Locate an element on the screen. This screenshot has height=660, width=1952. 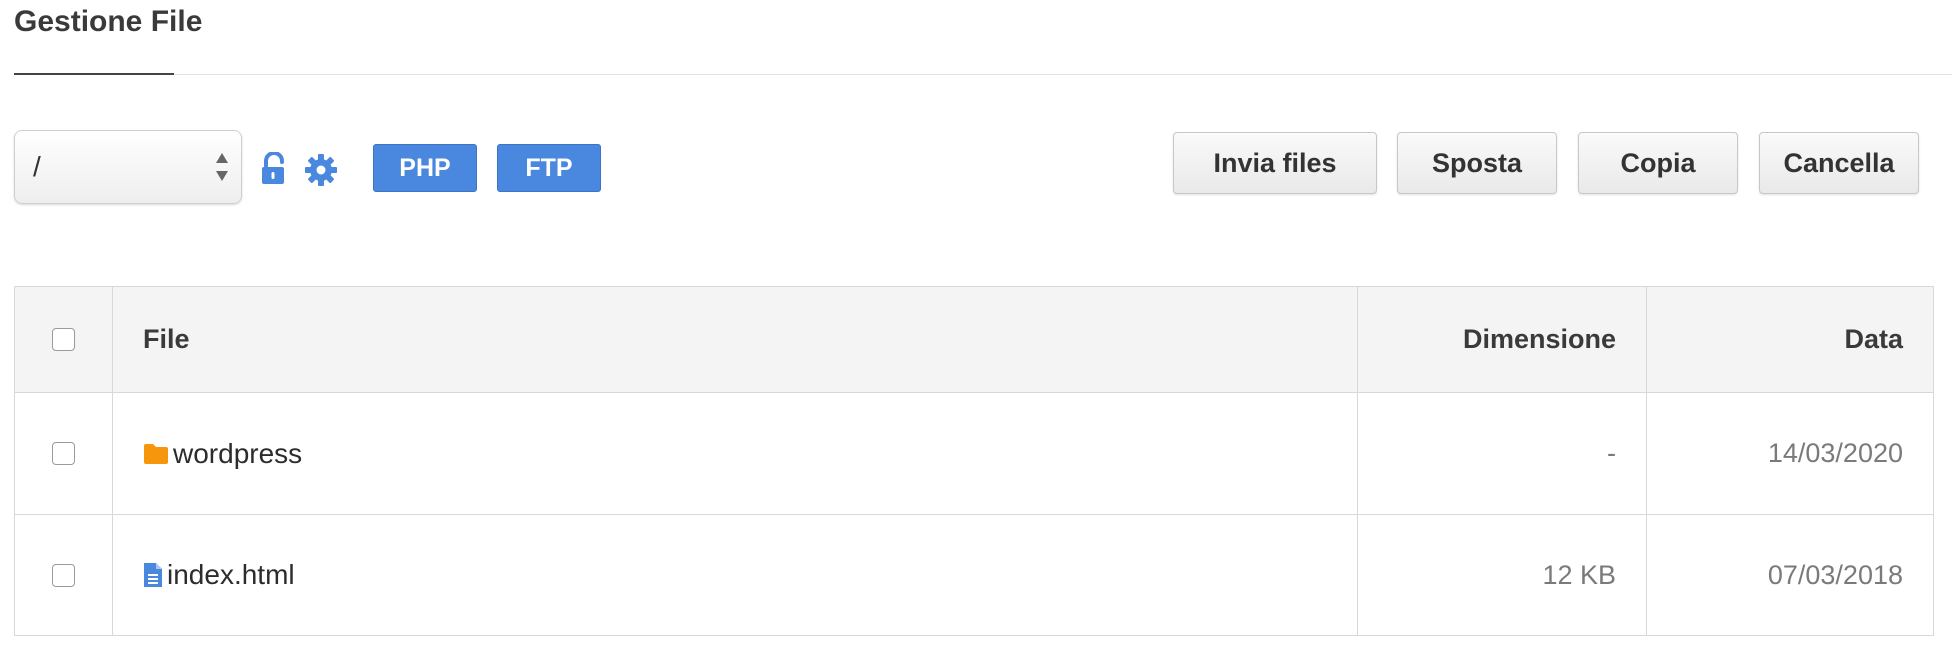
select-all-cell is located at coordinates (64, 339).